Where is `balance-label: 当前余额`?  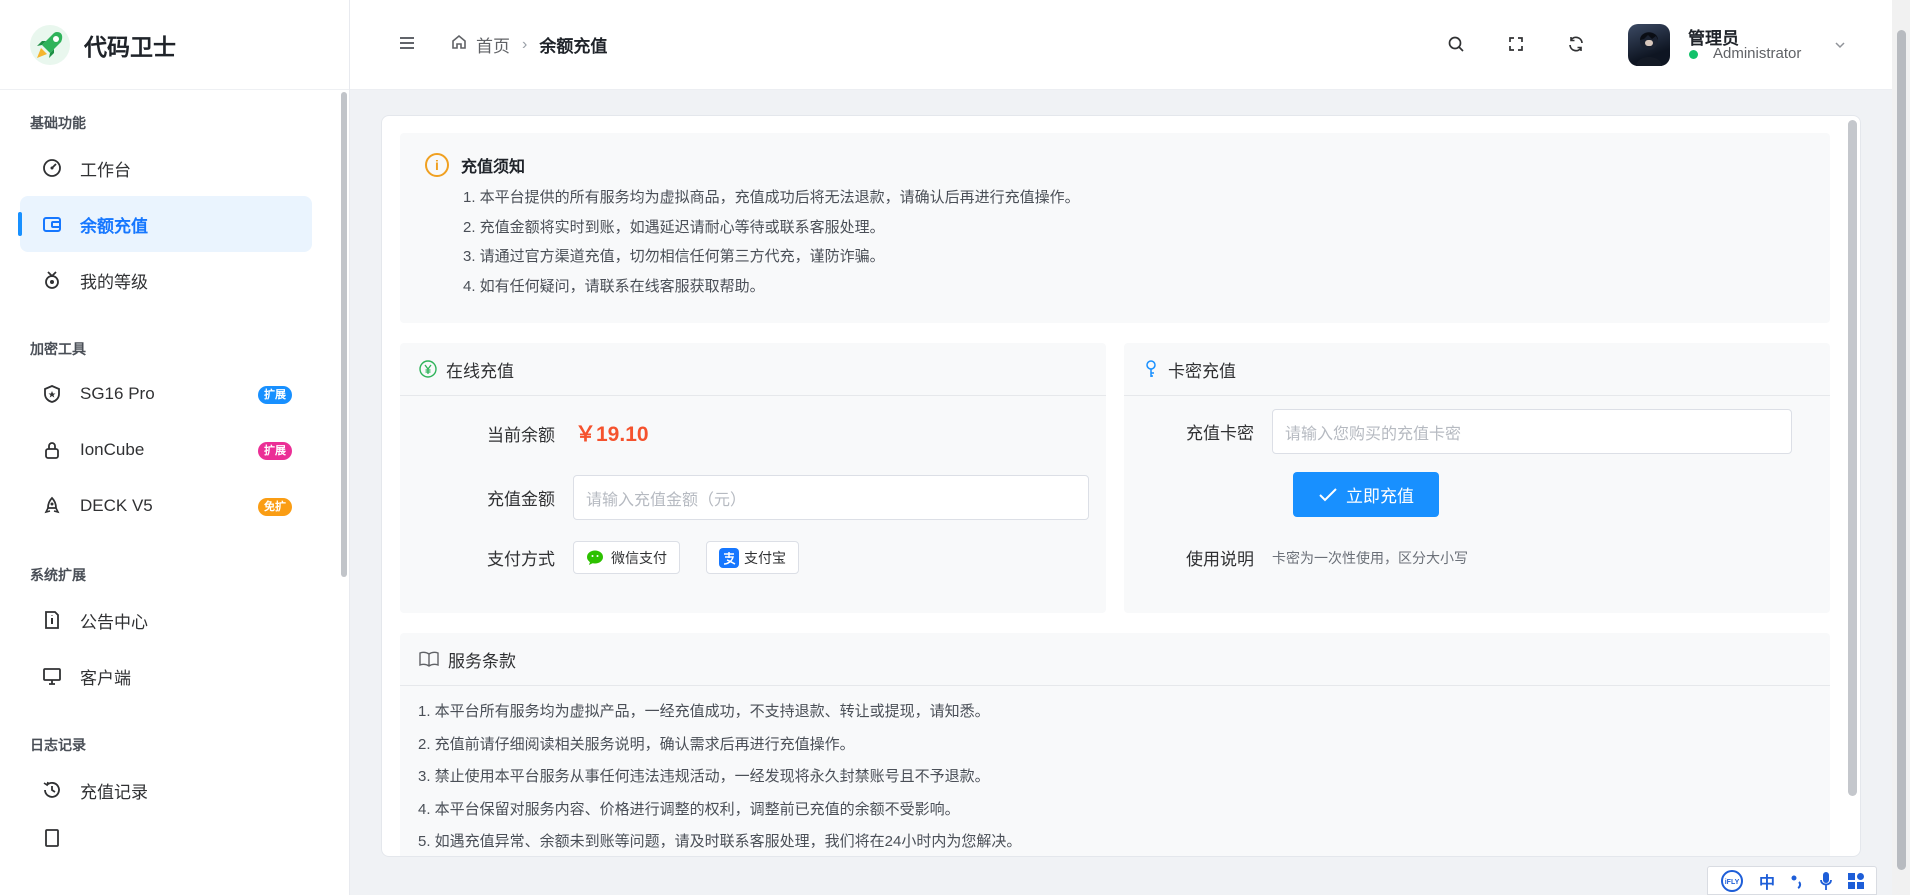
balance-label: 当前余额 is located at coordinates (521, 435).